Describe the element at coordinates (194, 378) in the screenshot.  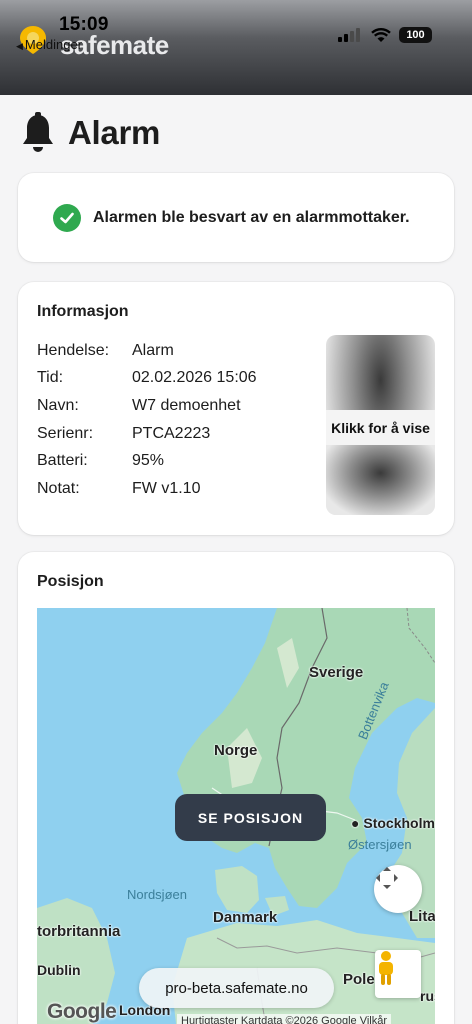
I see `info-value: 02.02.2026 15:06` at that location.